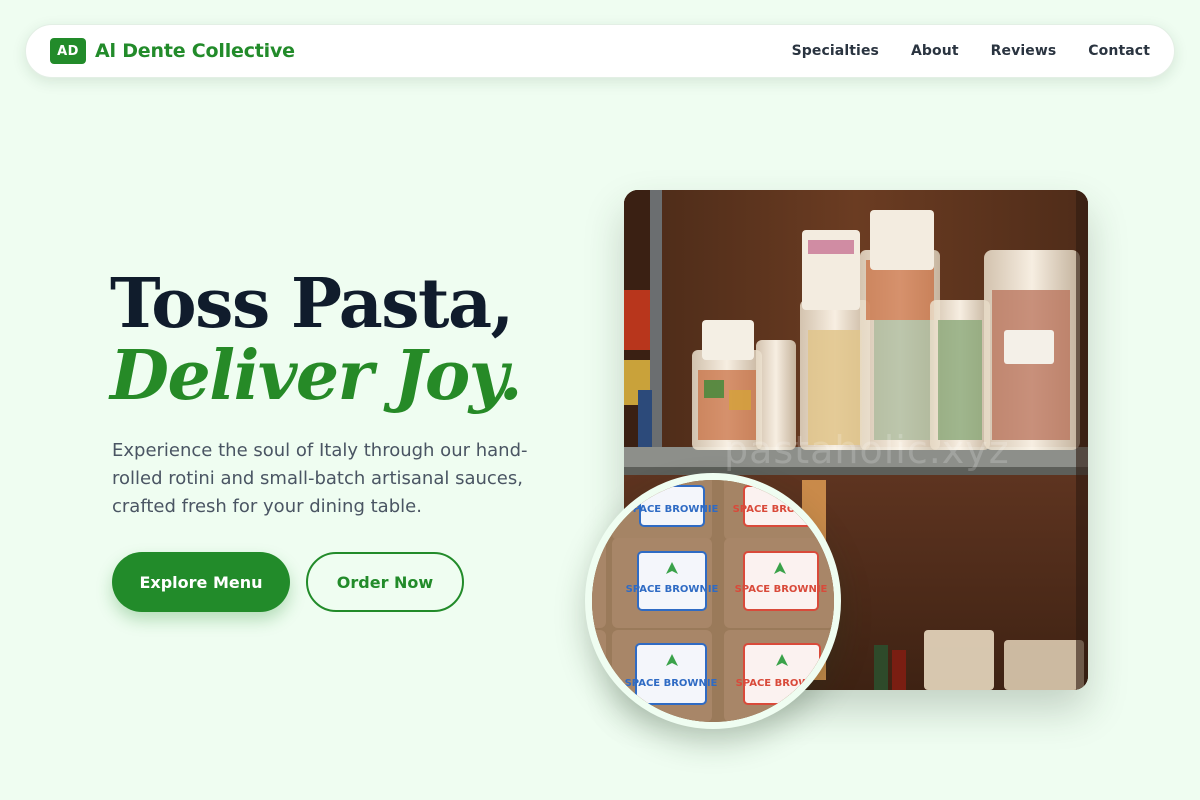 Image resolution: width=1200 pixels, height=800 pixels. I want to click on nav-link-contact: Contact, so click(1119, 51).